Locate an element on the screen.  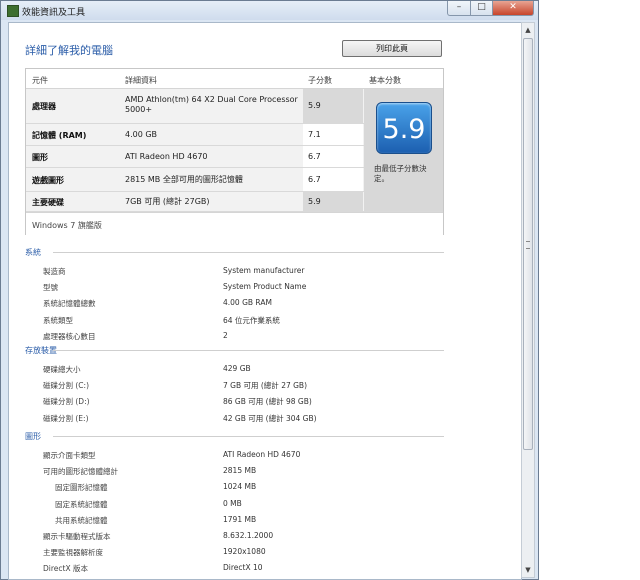
info-label: 固定系統記憶體 is located at coordinates (81, 504).